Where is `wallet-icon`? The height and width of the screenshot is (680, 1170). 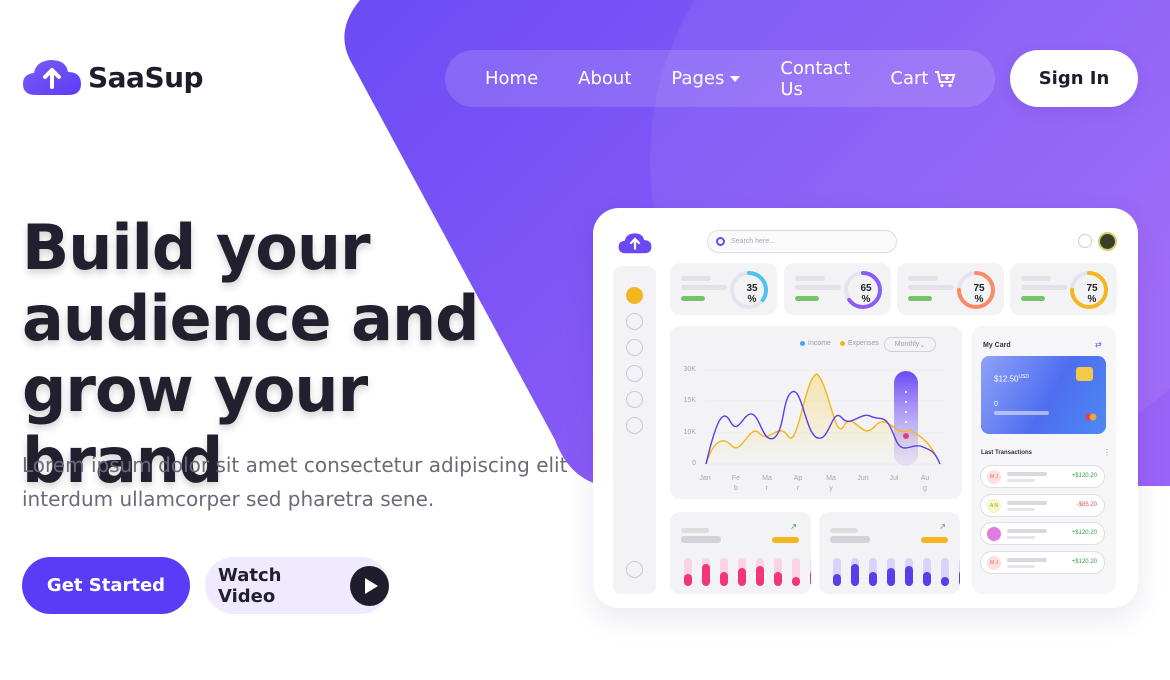
wallet-icon is located at coordinates (634, 321).